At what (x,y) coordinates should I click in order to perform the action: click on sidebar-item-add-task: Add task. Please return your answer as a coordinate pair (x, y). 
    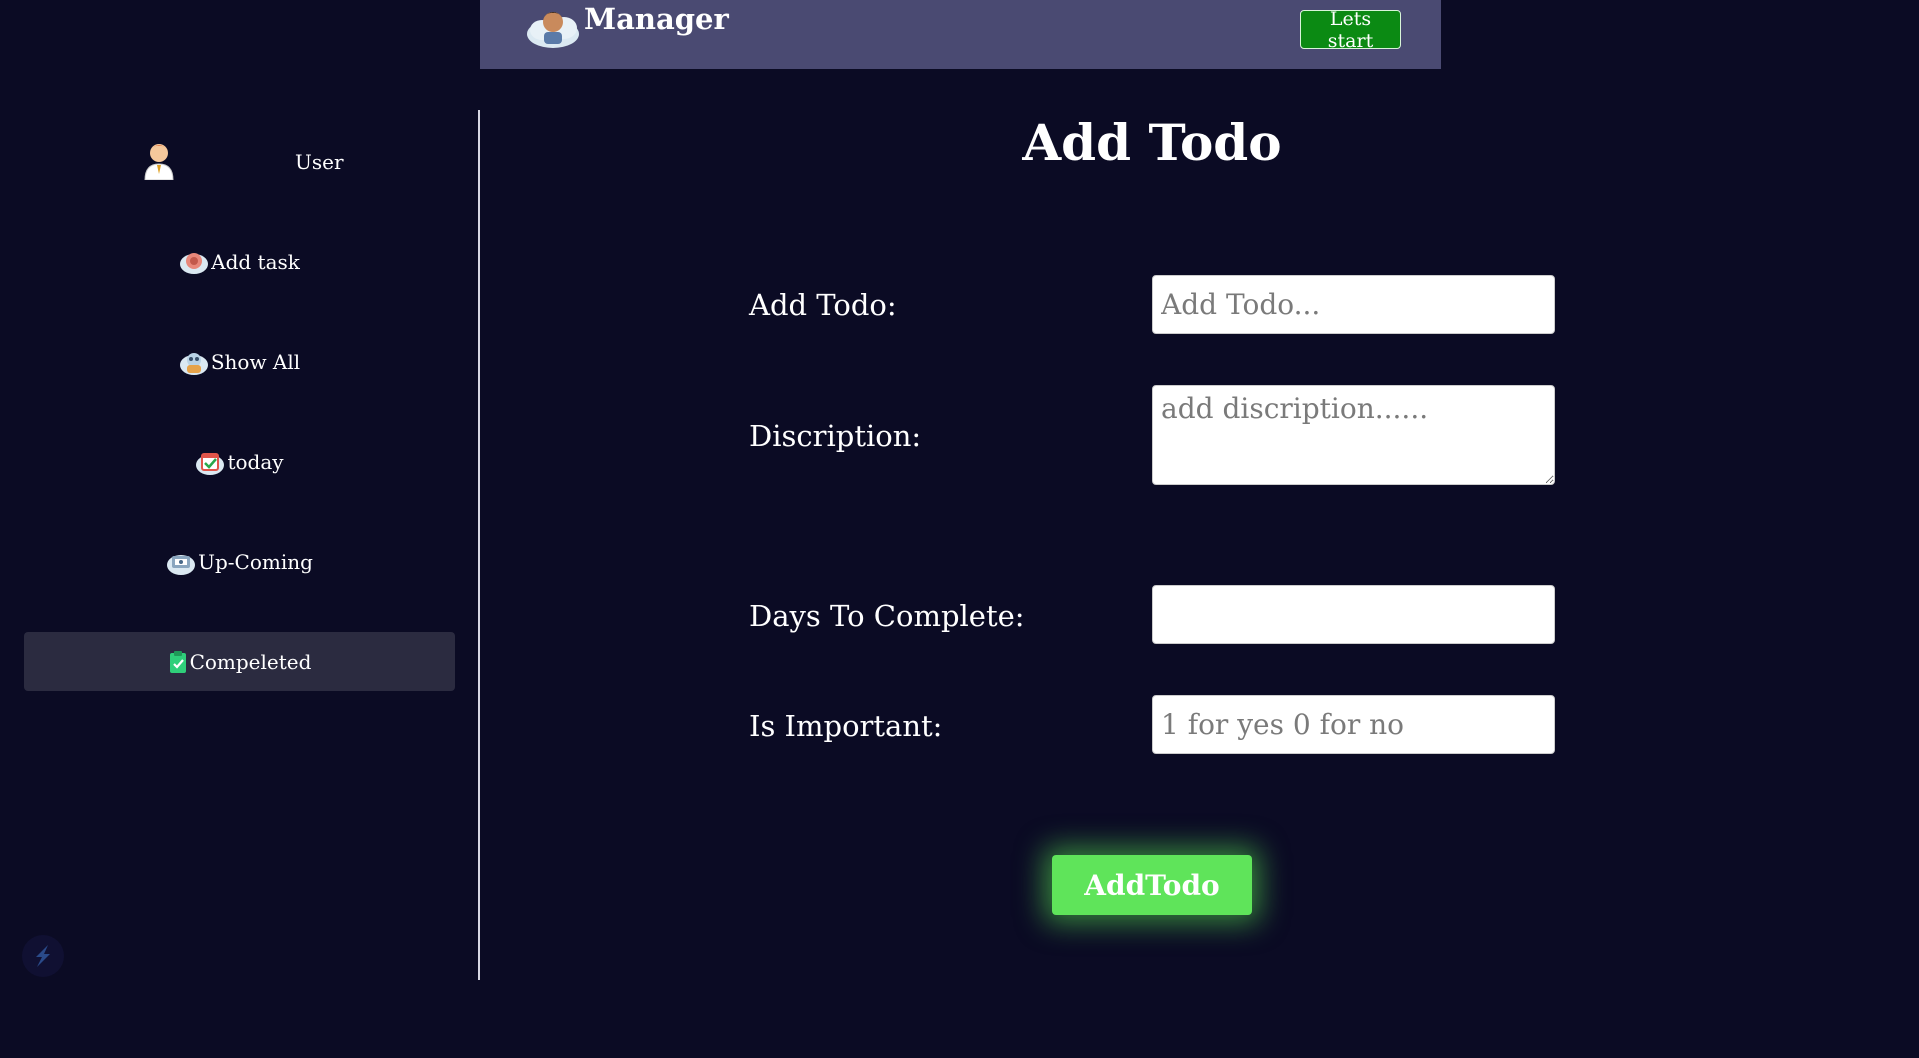
    Looking at the image, I should click on (239, 261).